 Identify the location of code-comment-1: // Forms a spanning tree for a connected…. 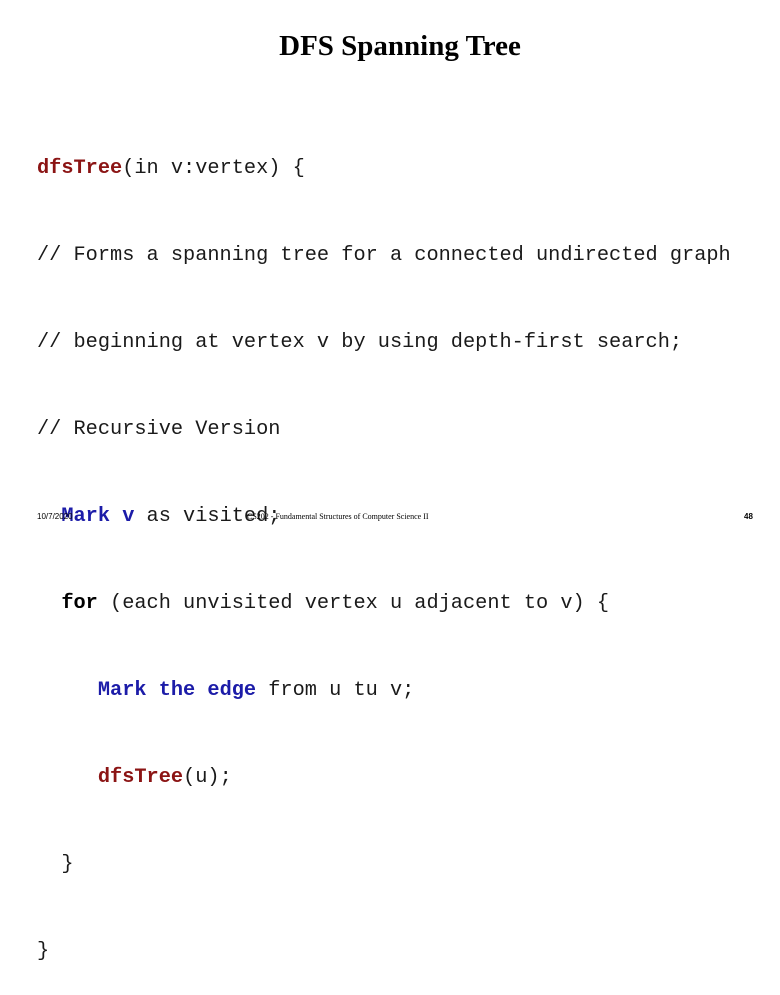
(384, 255).